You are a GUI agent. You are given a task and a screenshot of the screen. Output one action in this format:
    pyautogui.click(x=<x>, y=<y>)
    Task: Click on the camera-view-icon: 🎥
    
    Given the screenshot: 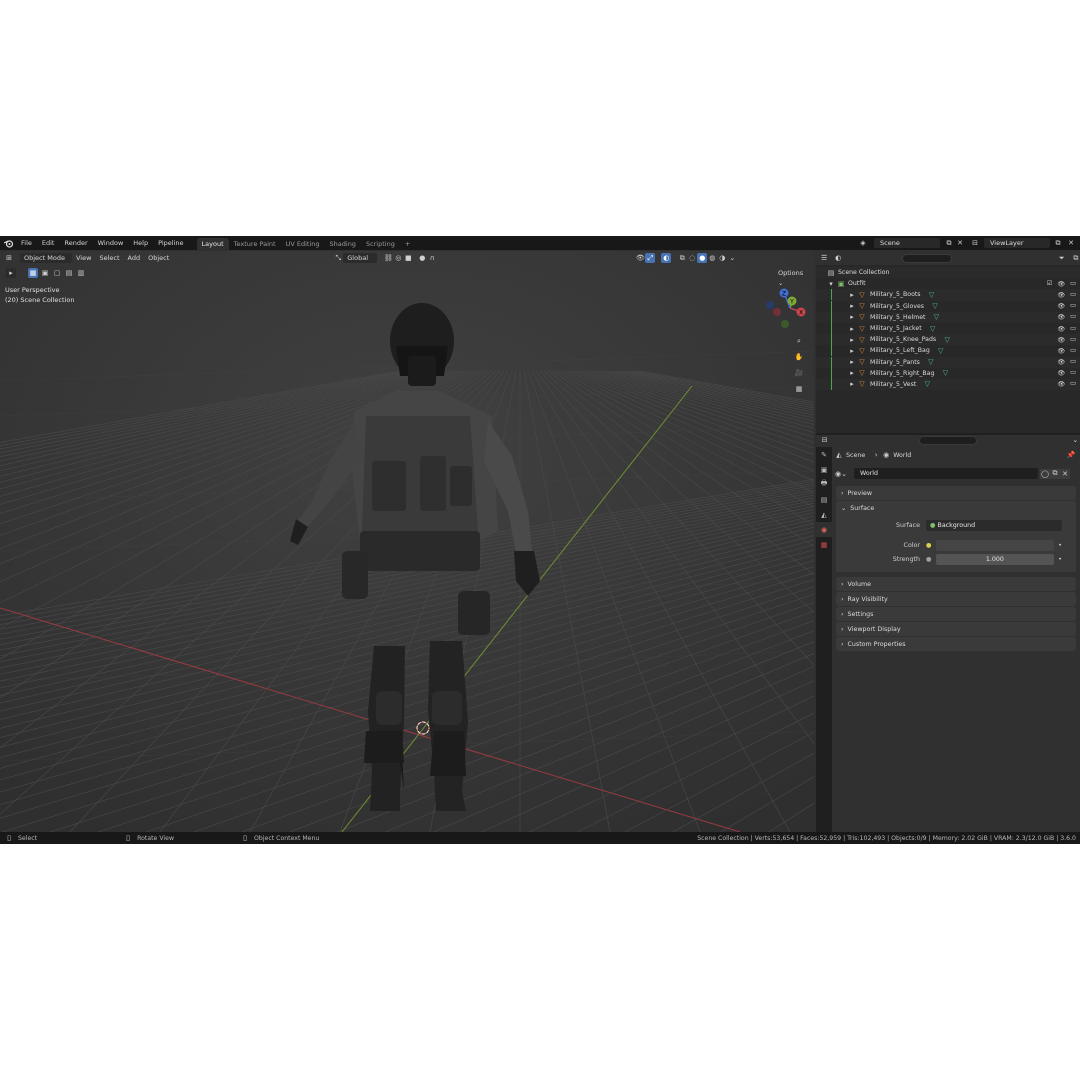 What is the action you would take?
    pyautogui.click(x=799, y=373)
    